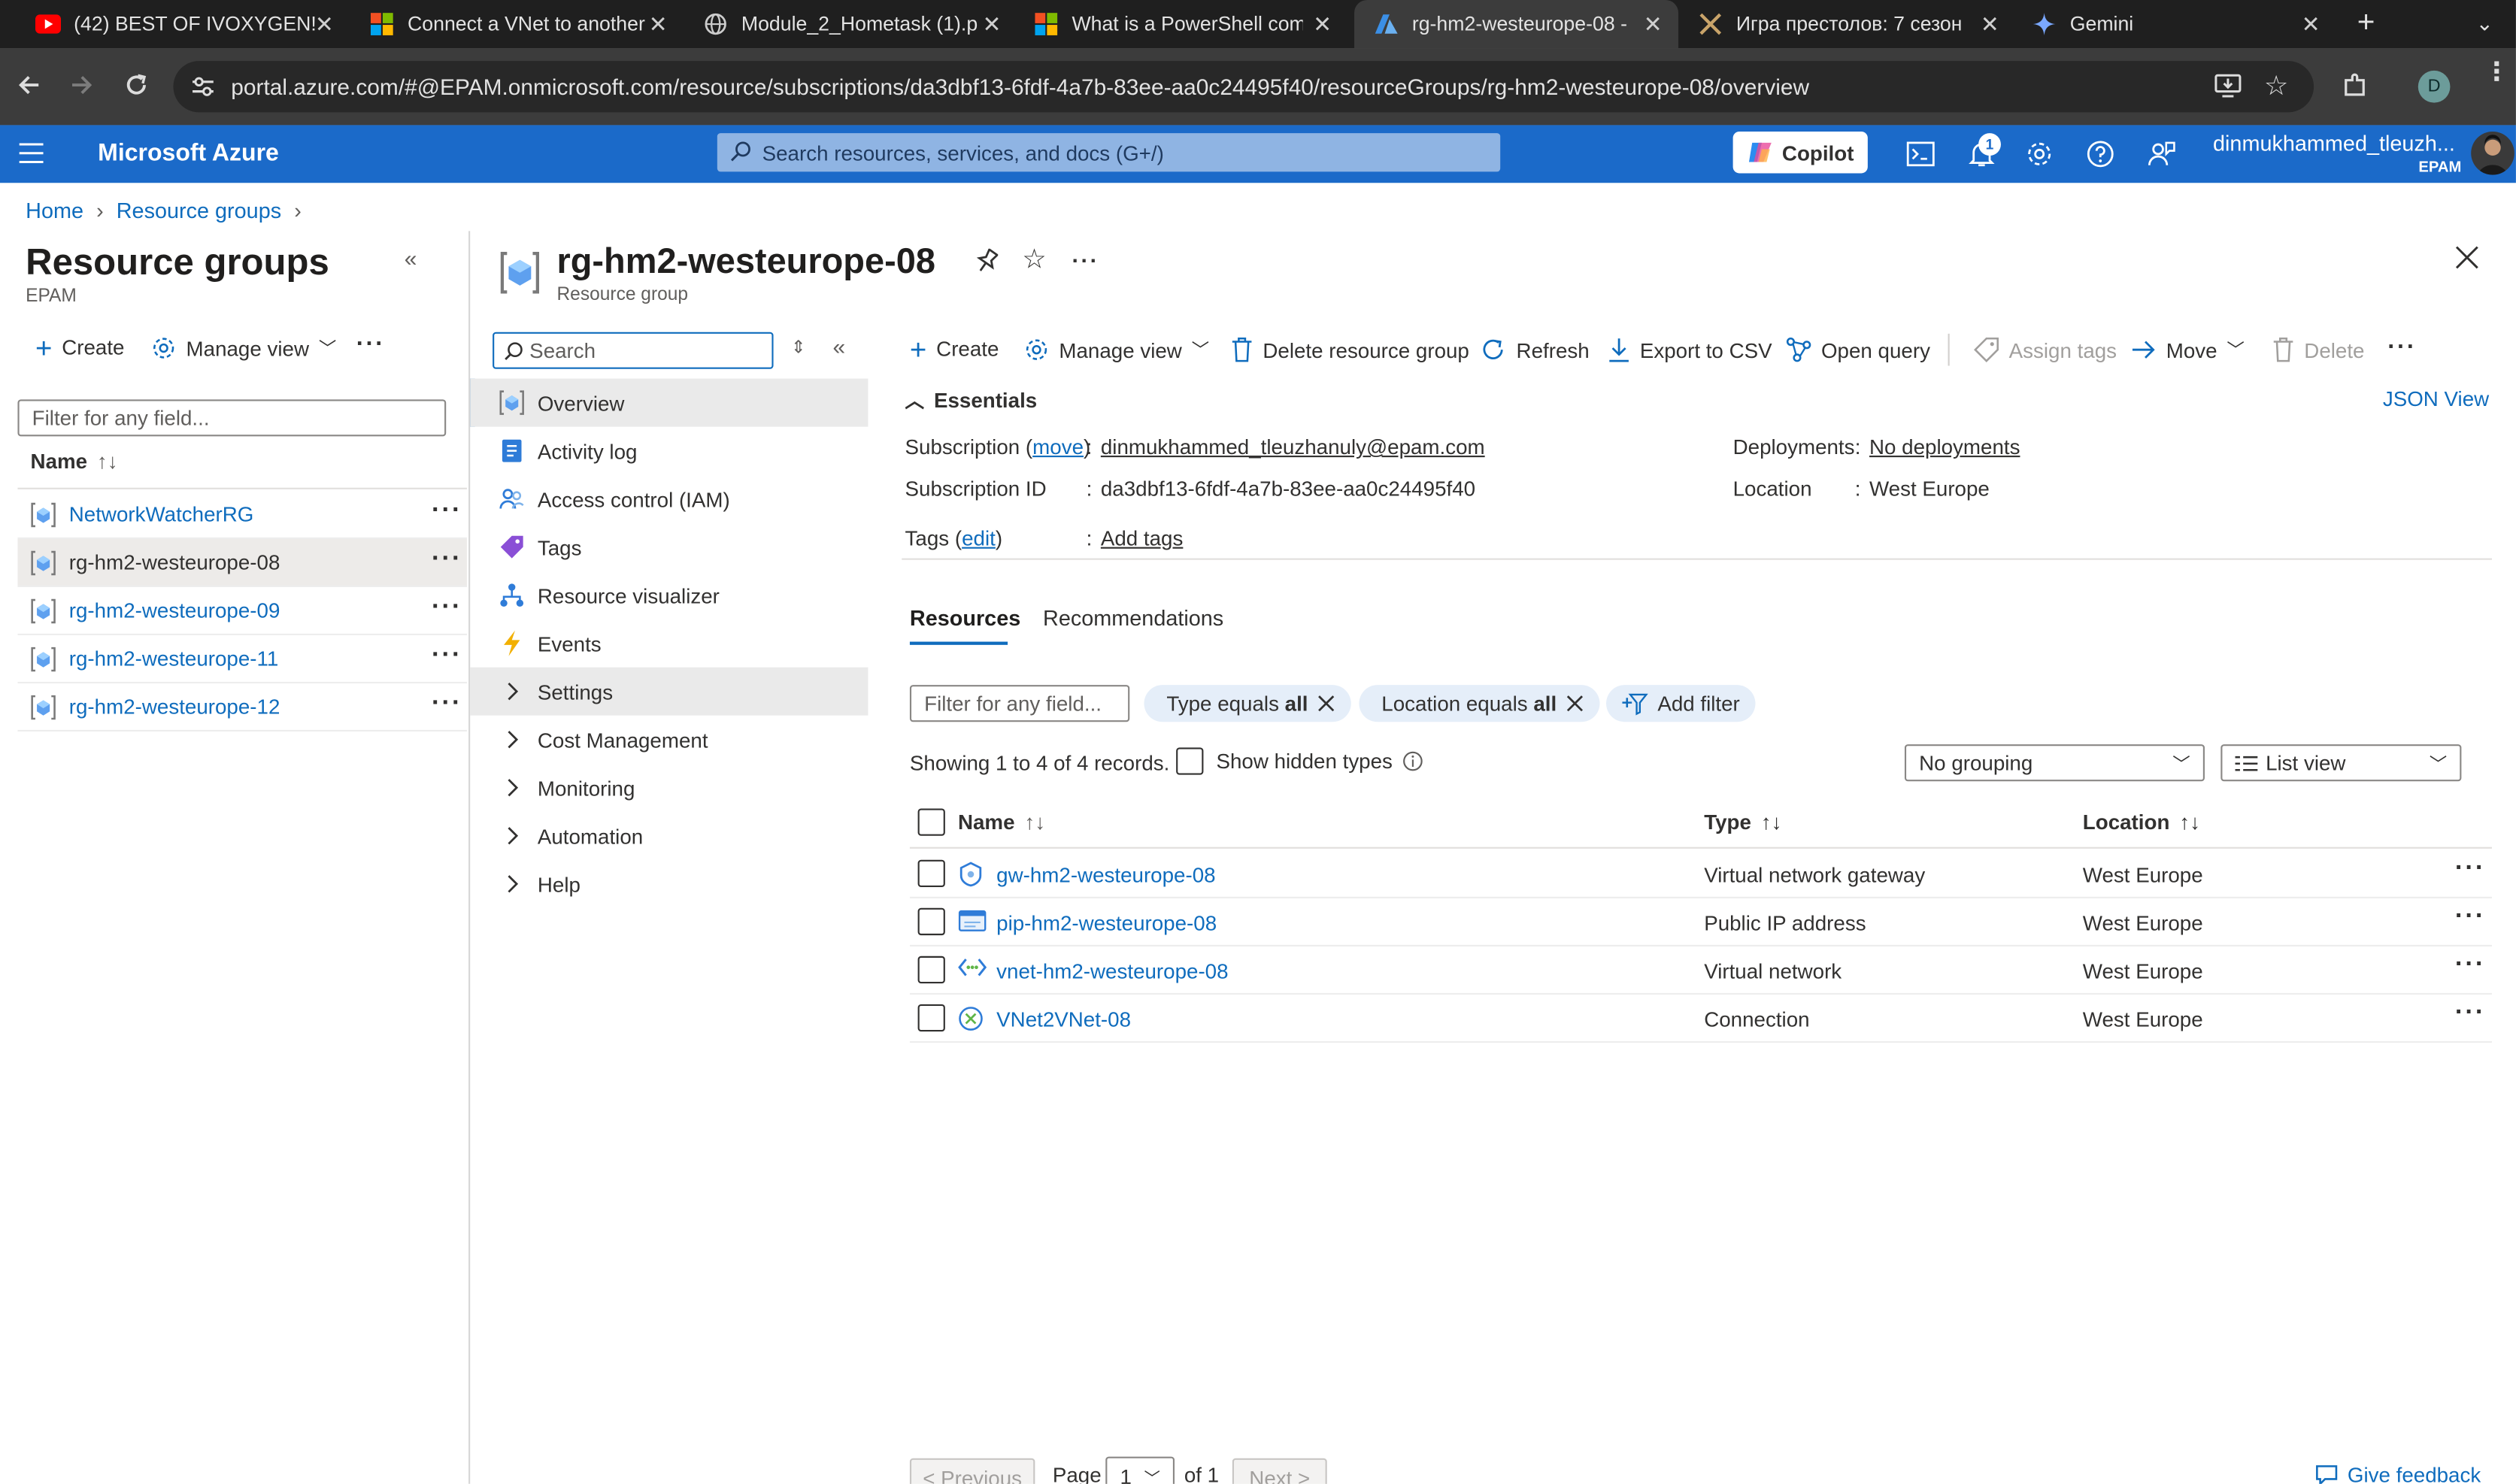 Image resolution: width=2516 pixels, height=1484 pixels. What do you see at coordinates (669, 547) in the screenshot?
I see `menu-item-tags: Tags` at bounding box center [669, 547].